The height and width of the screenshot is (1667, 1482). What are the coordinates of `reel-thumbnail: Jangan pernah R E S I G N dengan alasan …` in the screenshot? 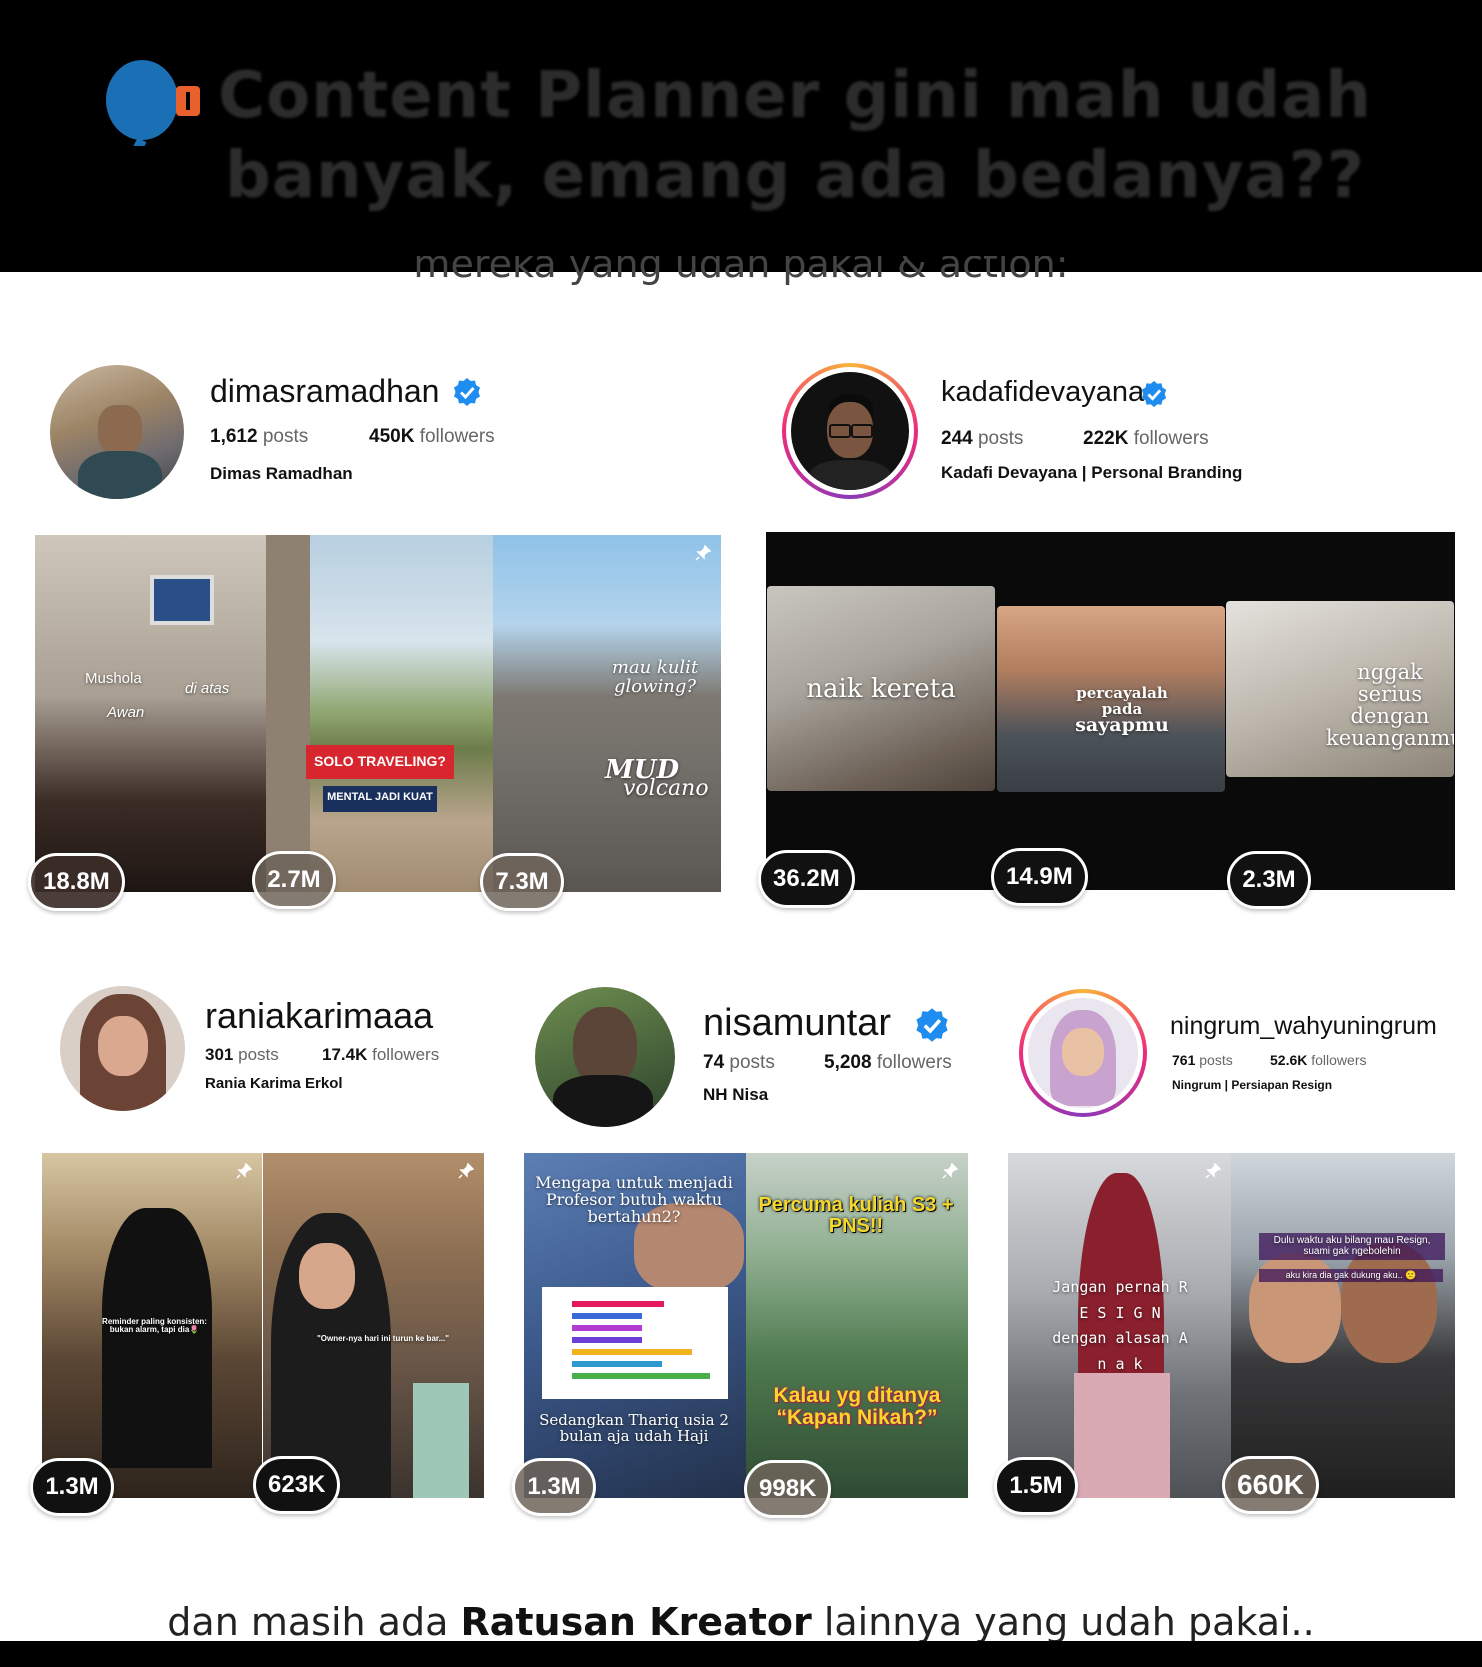 It's located at (1119, 1325).